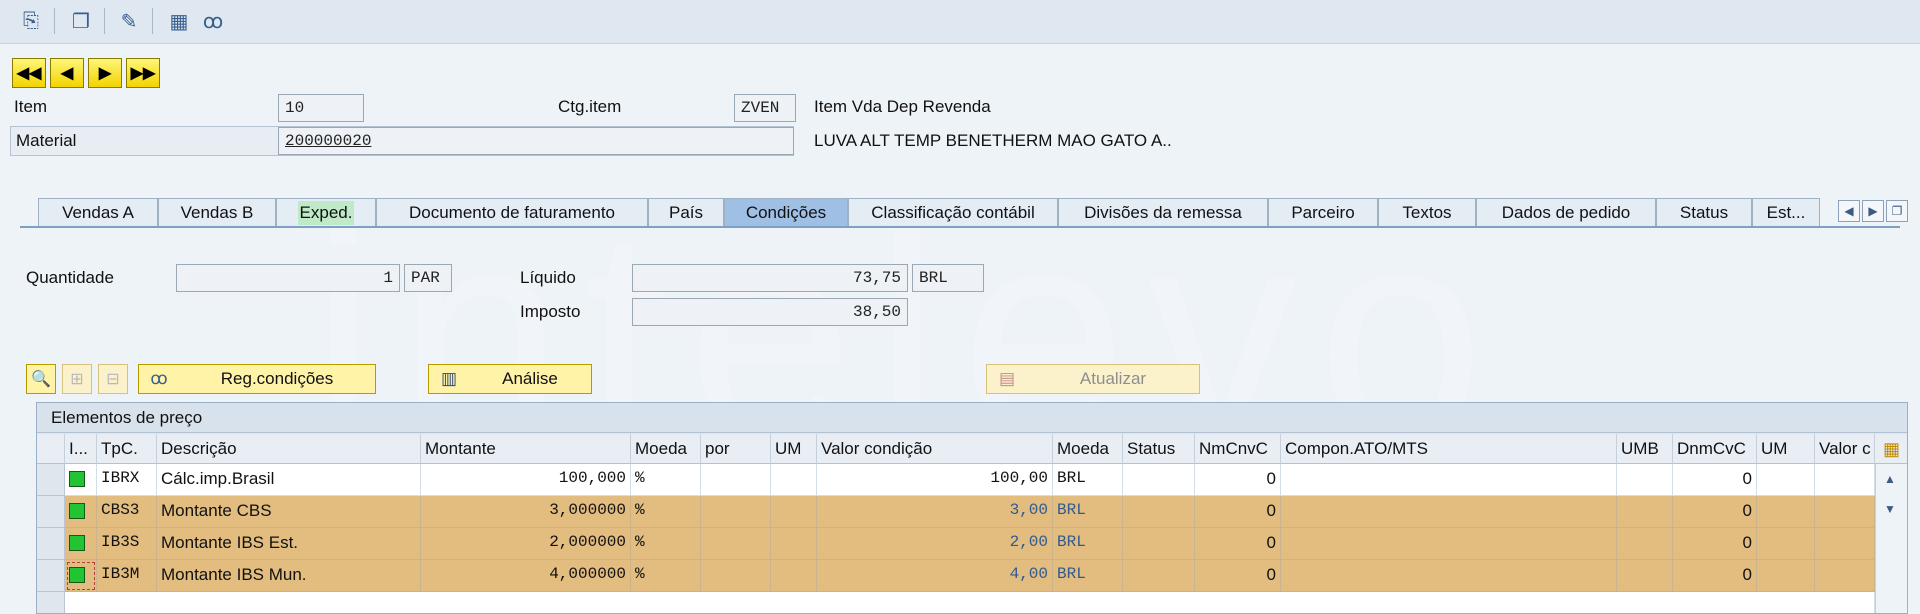 Image resolution: width=1920 pixels, height=614 pixels. What do you see at coordinates (953, 212) in the screenshot?
I see `tab-classificacao-contabil: Classificação contábil` at bounding box center [953, 212].